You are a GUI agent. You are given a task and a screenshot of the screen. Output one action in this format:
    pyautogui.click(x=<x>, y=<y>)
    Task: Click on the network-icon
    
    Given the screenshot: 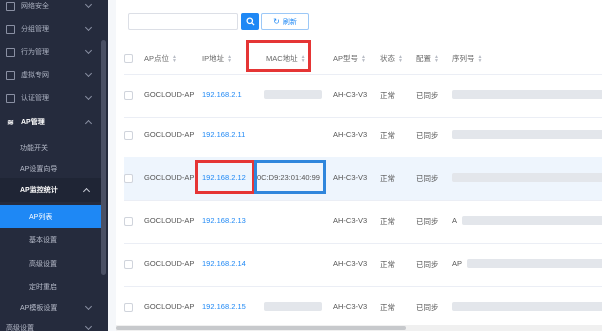 What is the action you would take?
    pyautogui.click(x=10, y=75)
    